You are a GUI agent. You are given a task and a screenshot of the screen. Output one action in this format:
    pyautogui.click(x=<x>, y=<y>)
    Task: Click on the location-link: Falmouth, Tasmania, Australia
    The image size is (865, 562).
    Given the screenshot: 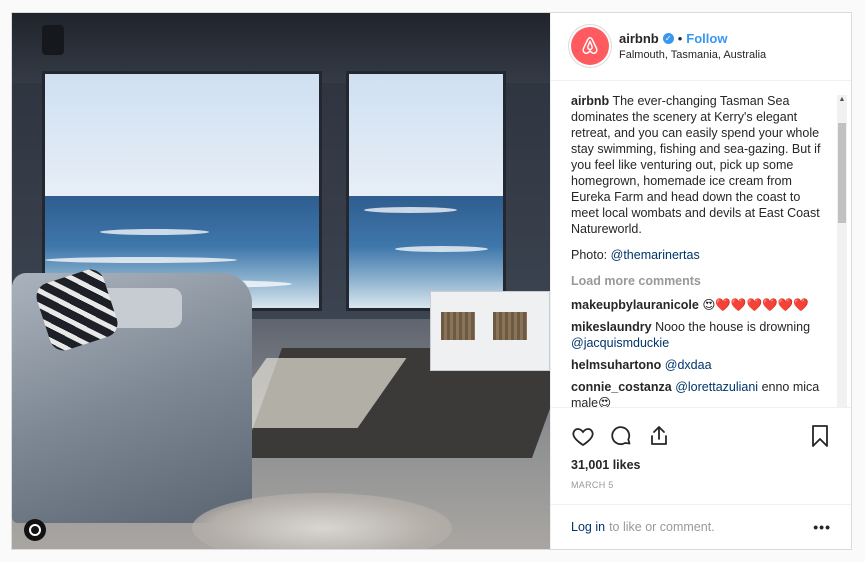 What is the action you would take?
    pyautogui.click(x=692, y=55)
    